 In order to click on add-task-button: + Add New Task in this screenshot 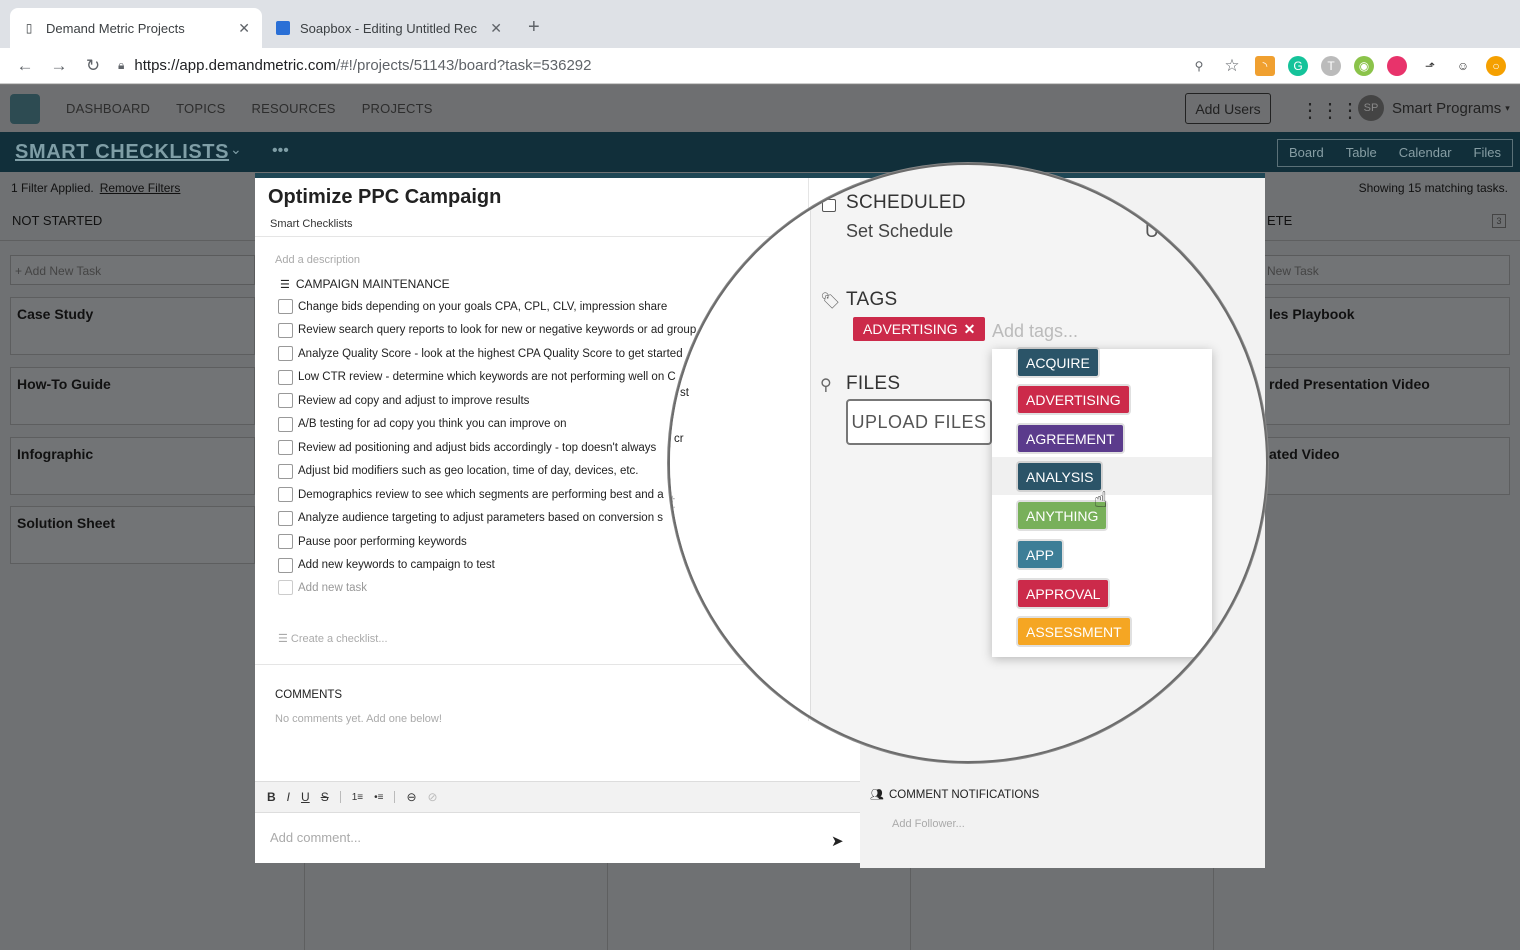, I will do `click(132, 270)`.